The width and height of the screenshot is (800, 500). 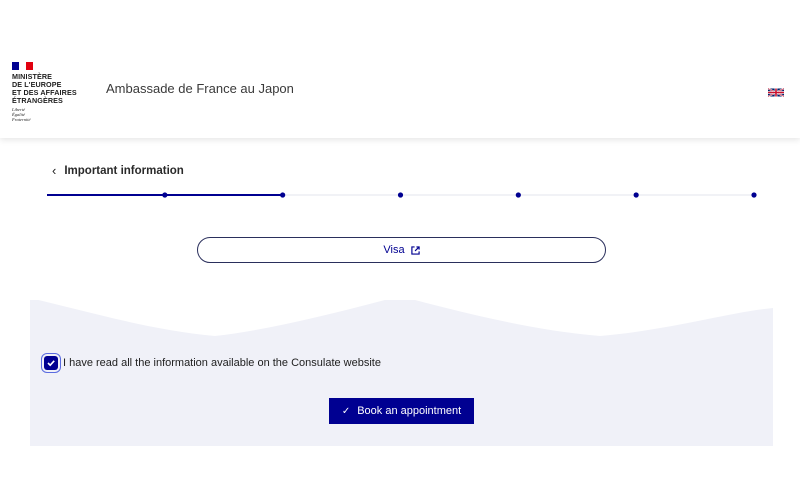 I want to click on external-link-icon, so click(x=415, y=250).